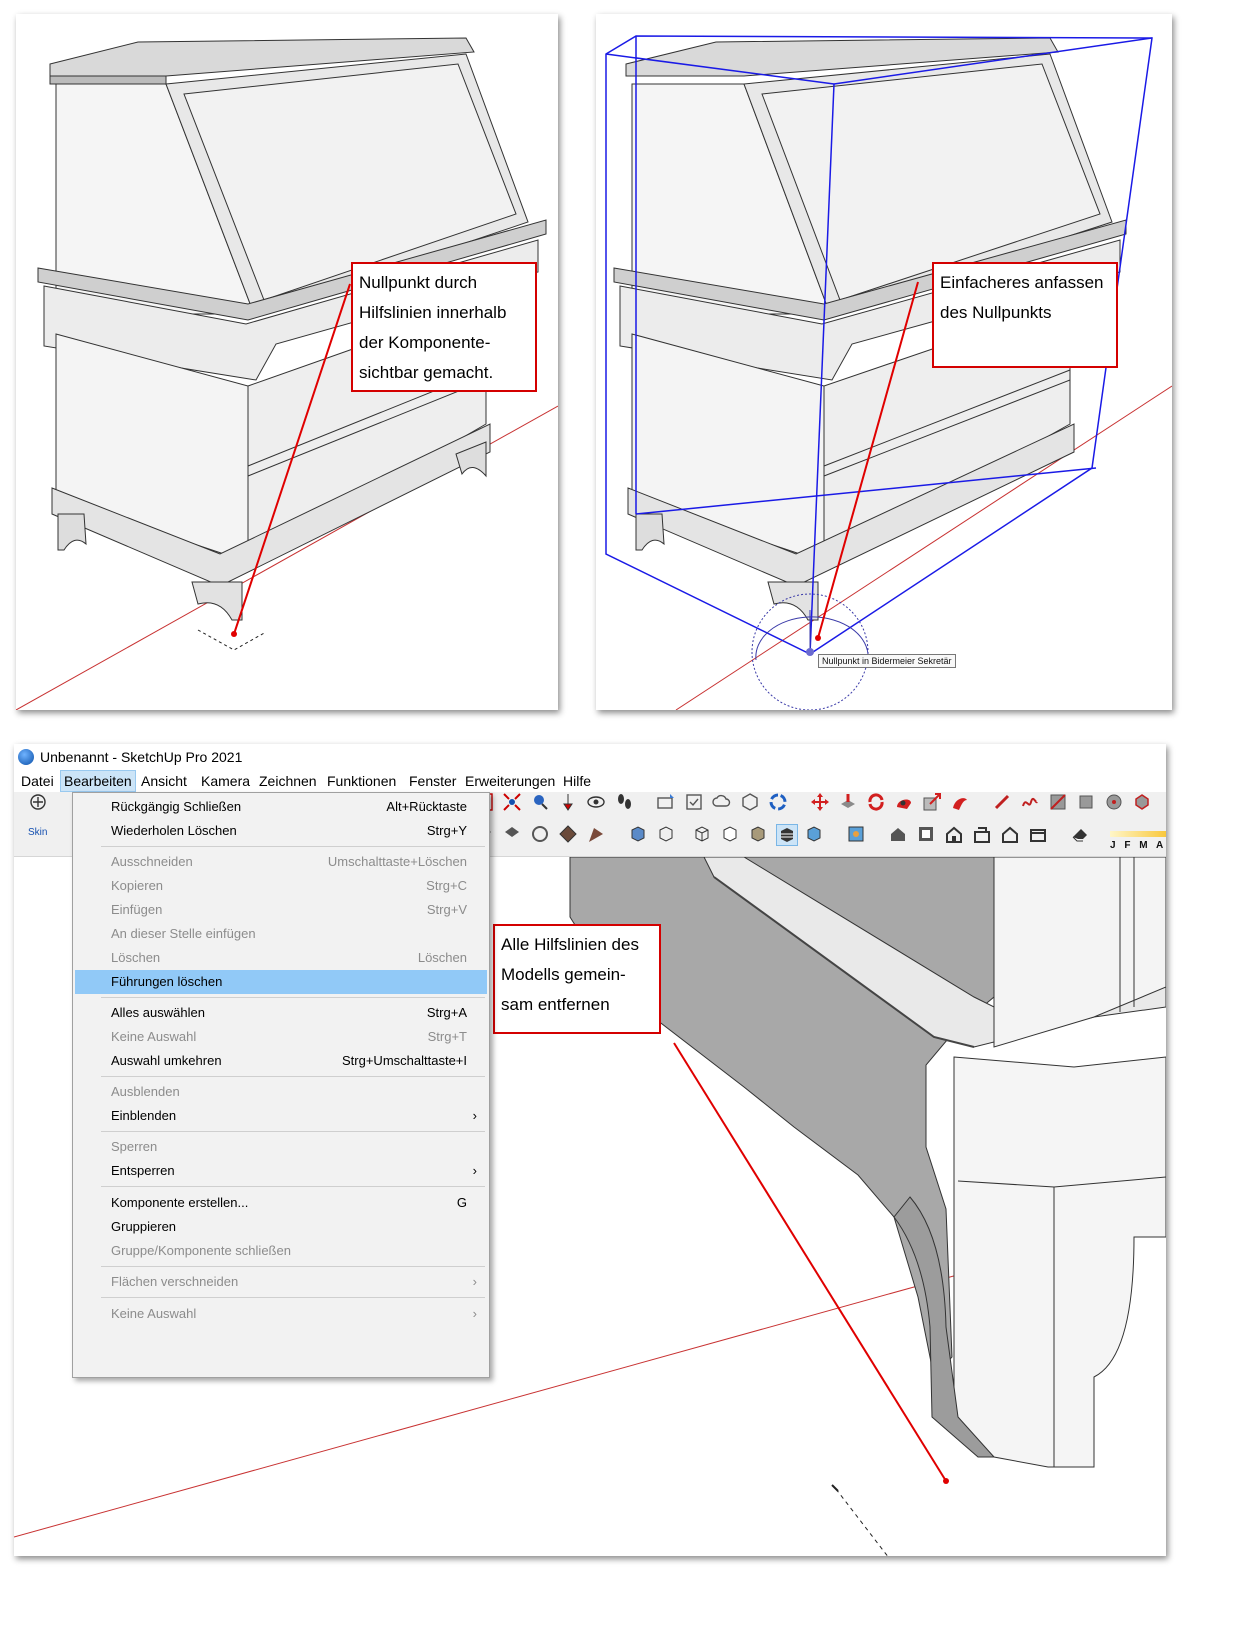 Image resolution: width=1240 pixels, height=1641 pixels. I want to click on look-around-icon, so click(596, 802).